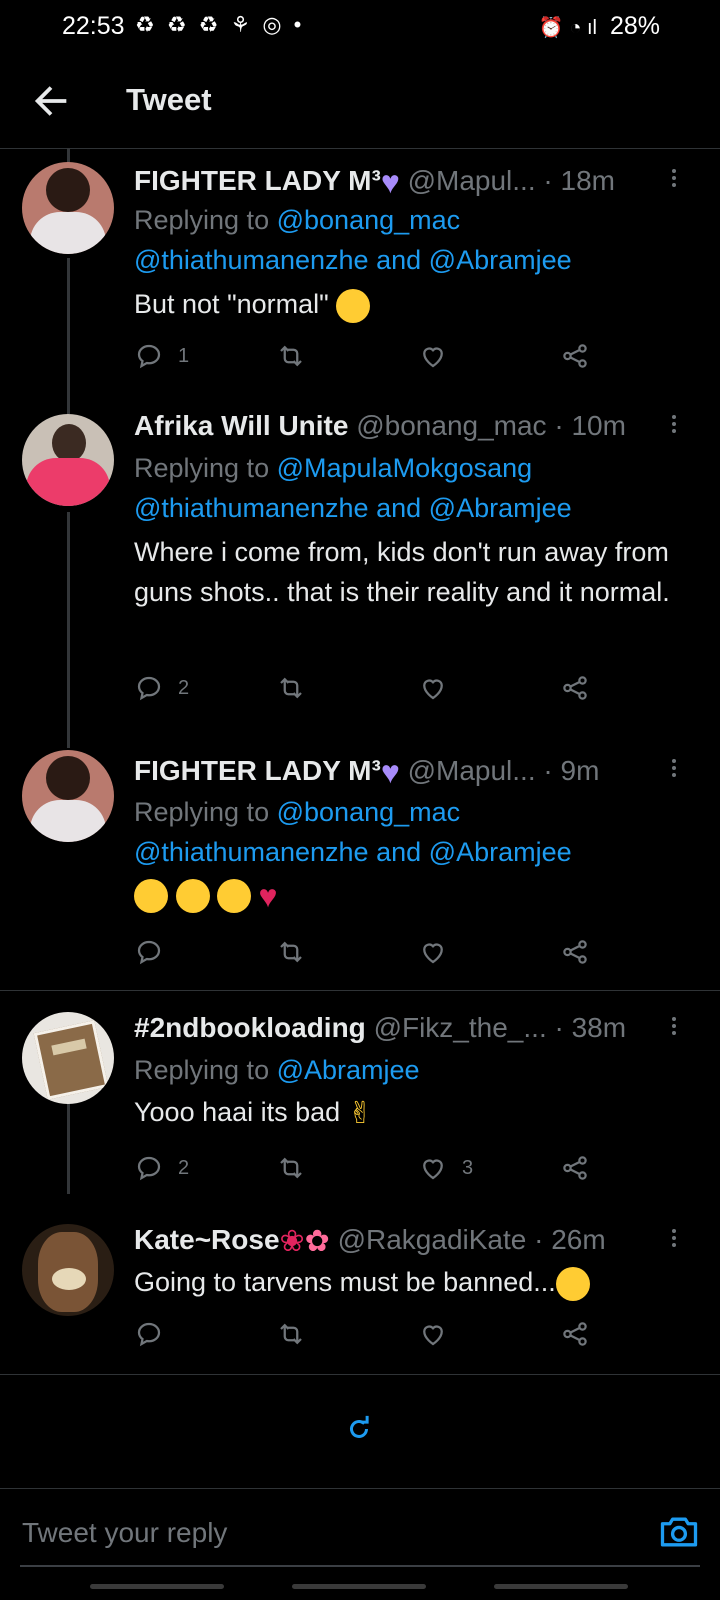 The width and height of the screenshot is (720, 1600). I want to click on share-icon, so click(575, 688).